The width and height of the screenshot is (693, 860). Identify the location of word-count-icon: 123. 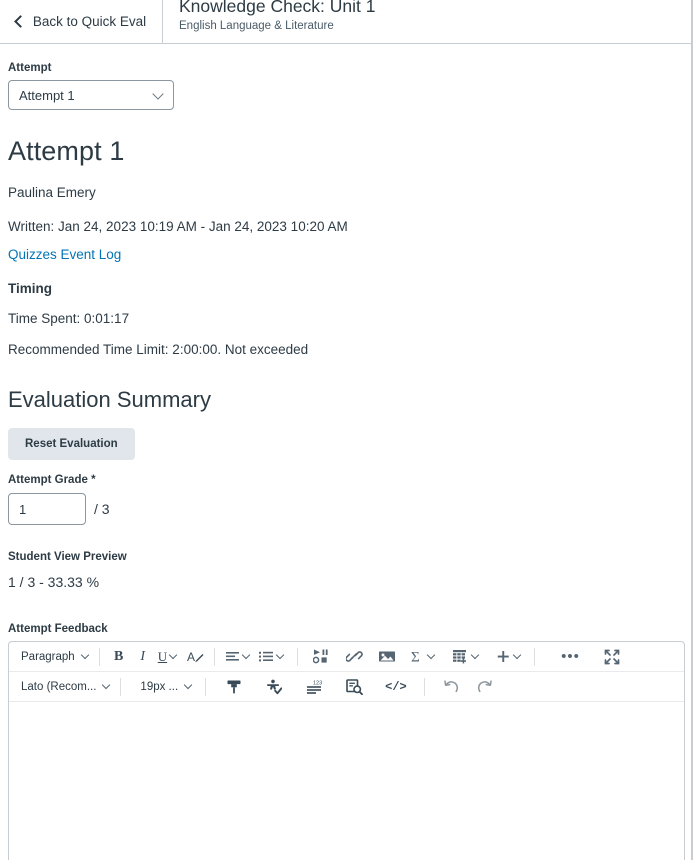
(314, 687).